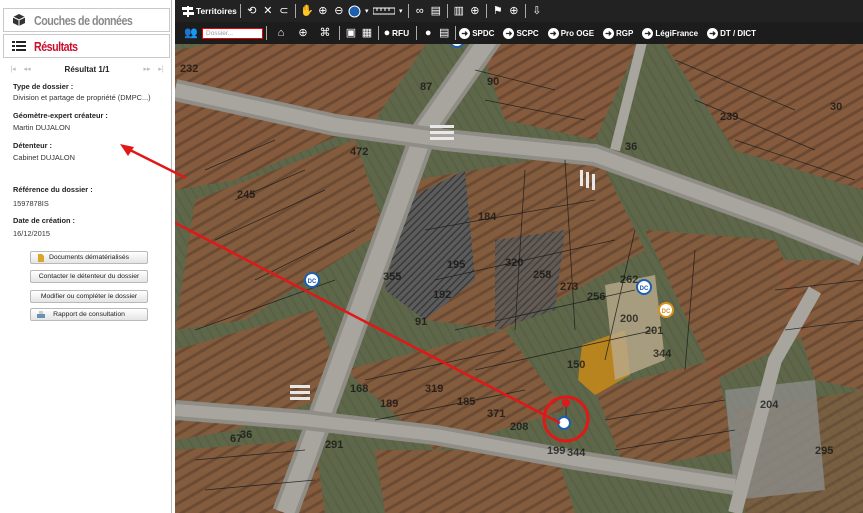  I want to click on edit-dossier-button: Modifier ou compléter le dossier, so click(89, 296).